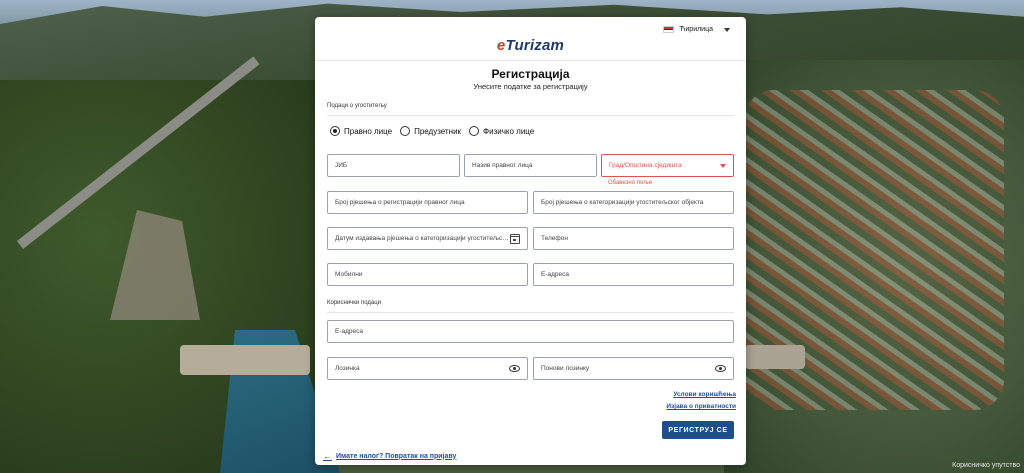 This screenshot has height=473, width=1024. What do you see at coordinates (530, 74) in the screenshot?
I see `page-title: Регистрација` at bounding box center [530, 74].